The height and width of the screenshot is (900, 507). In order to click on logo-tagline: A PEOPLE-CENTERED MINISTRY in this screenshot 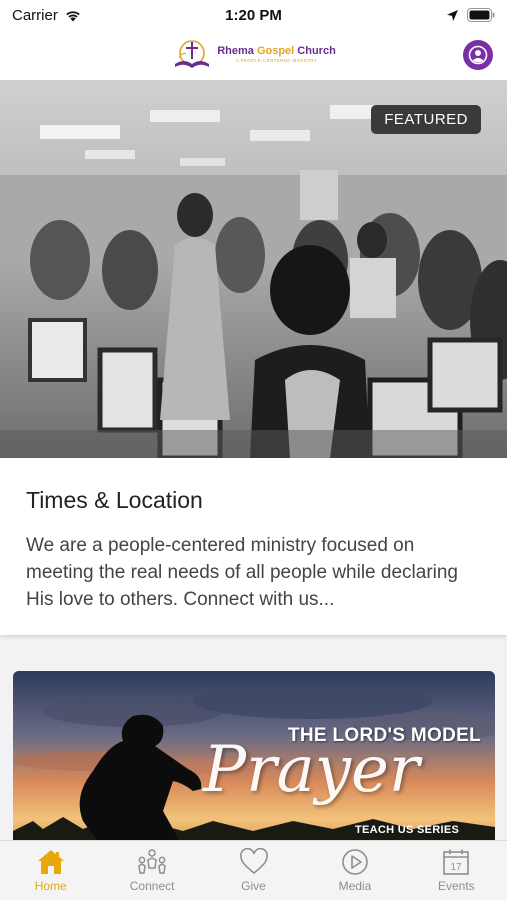, I will do `click(276, 61)`.